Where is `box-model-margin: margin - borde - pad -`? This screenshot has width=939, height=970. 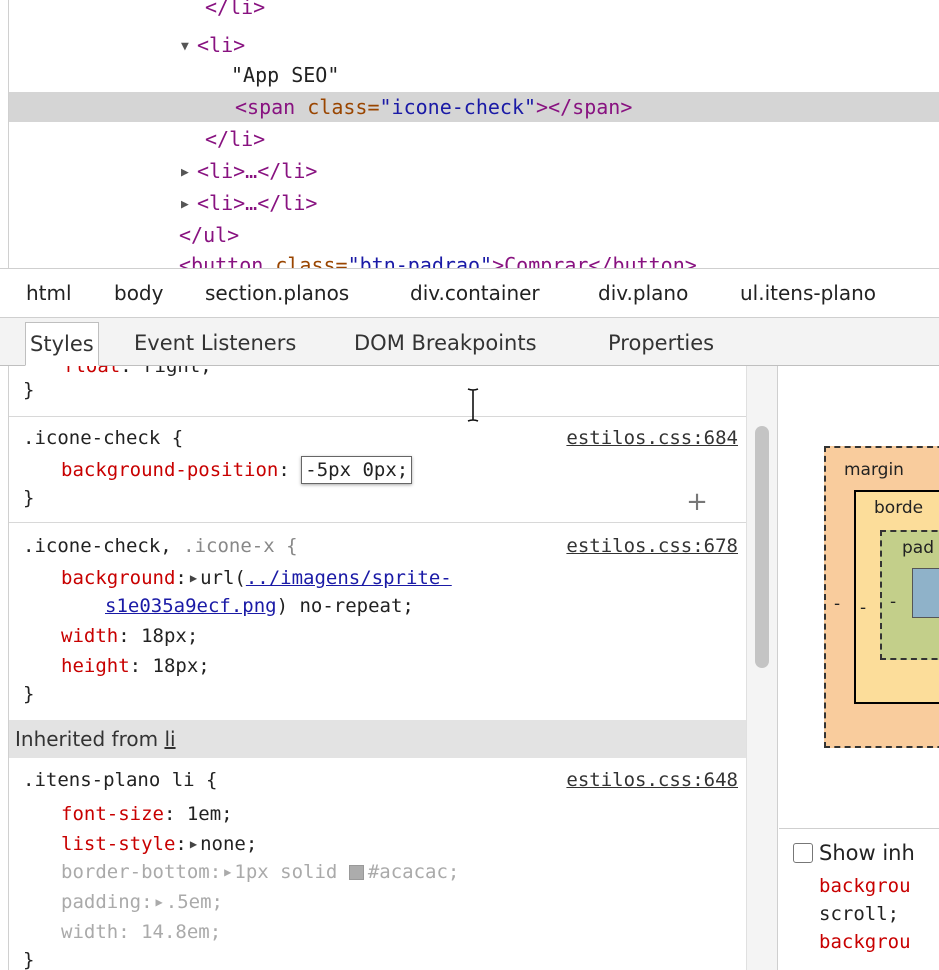 box-model-margin: margin - borde - pad - is located at coordinates (881, 597).